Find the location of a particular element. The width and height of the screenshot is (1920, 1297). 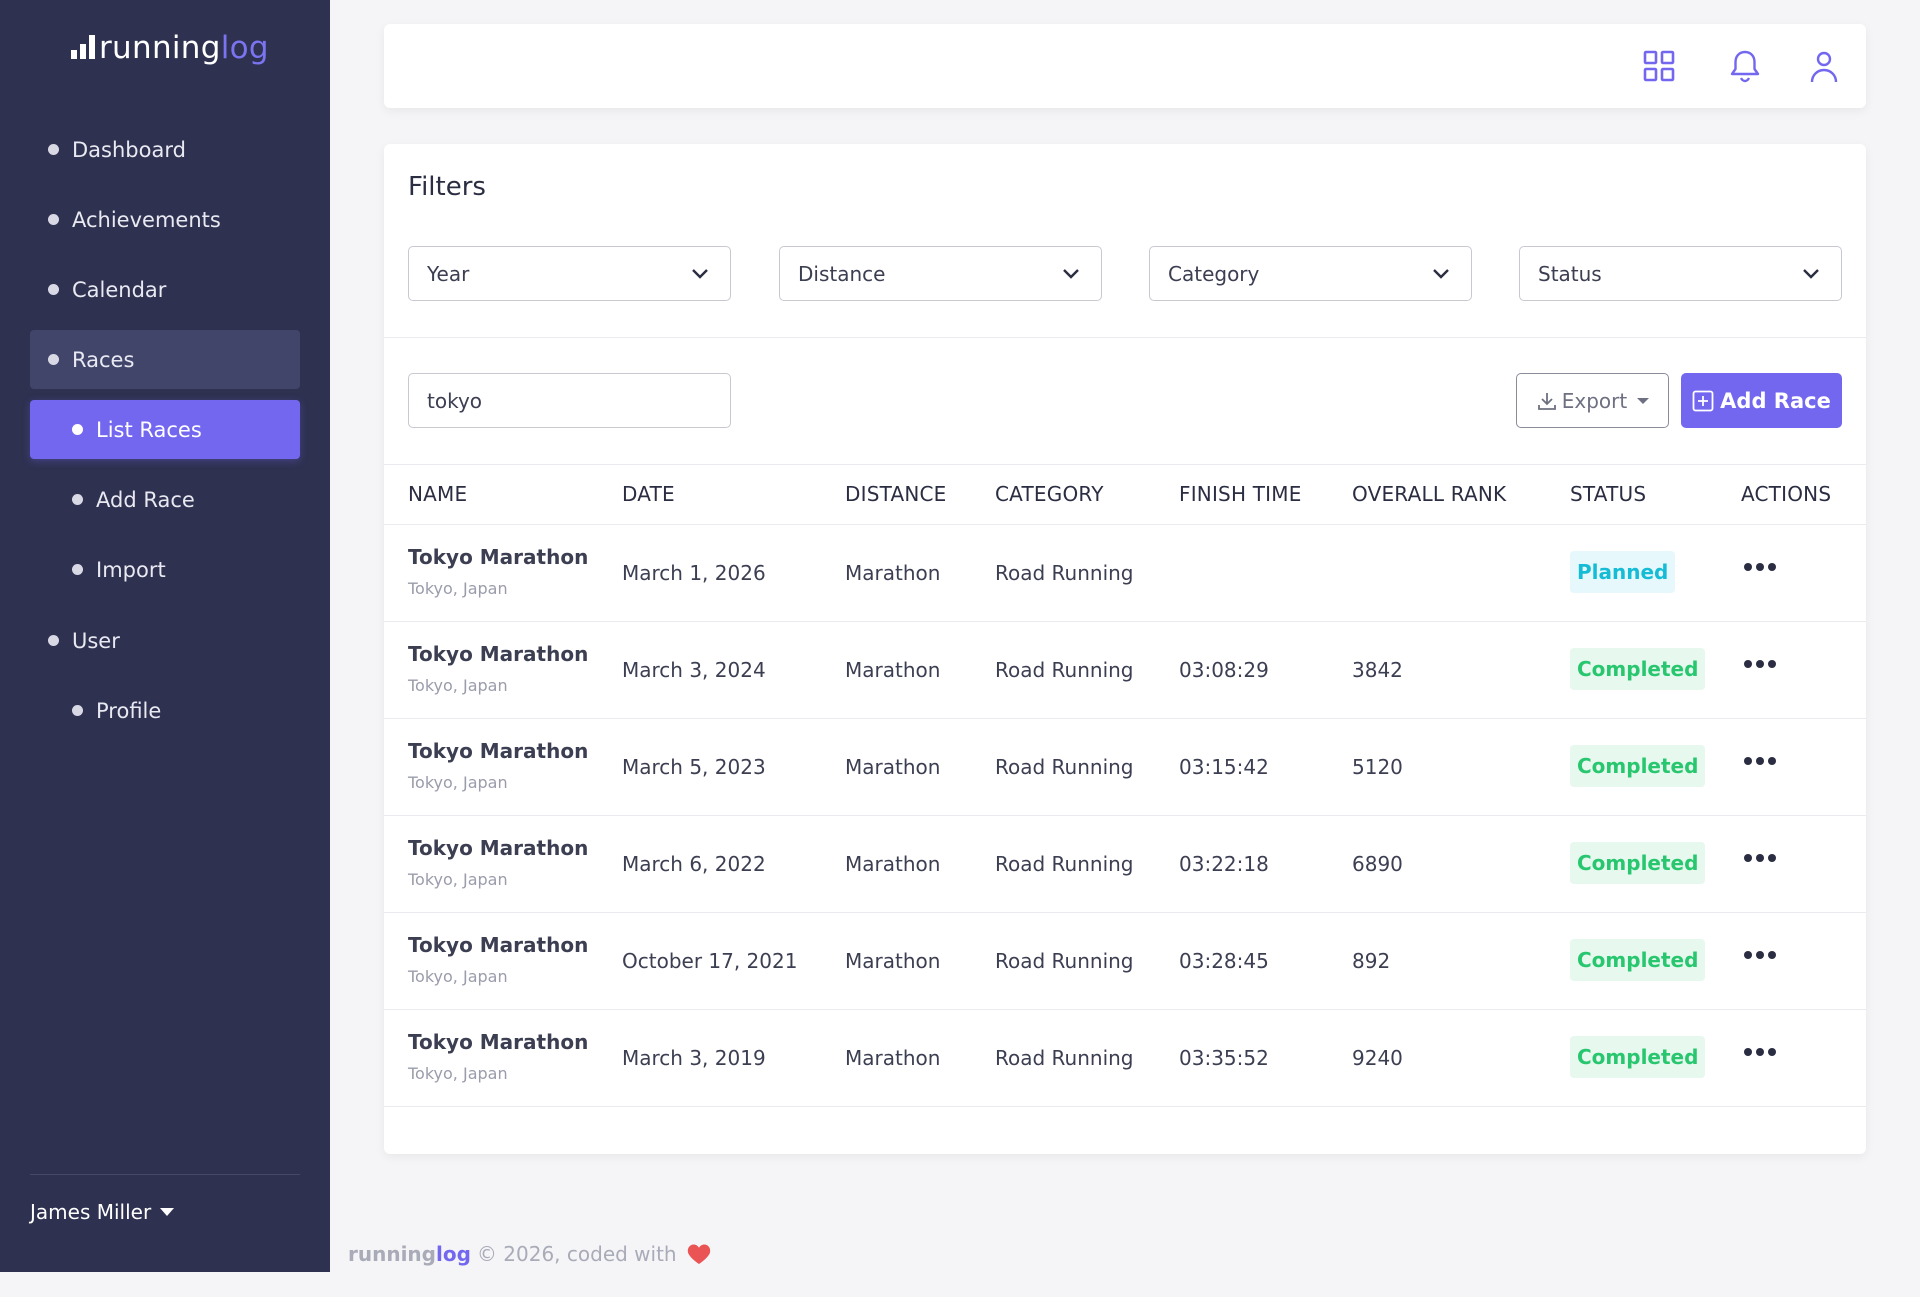

plus-square-icon is located at coordinates (1703, 400).